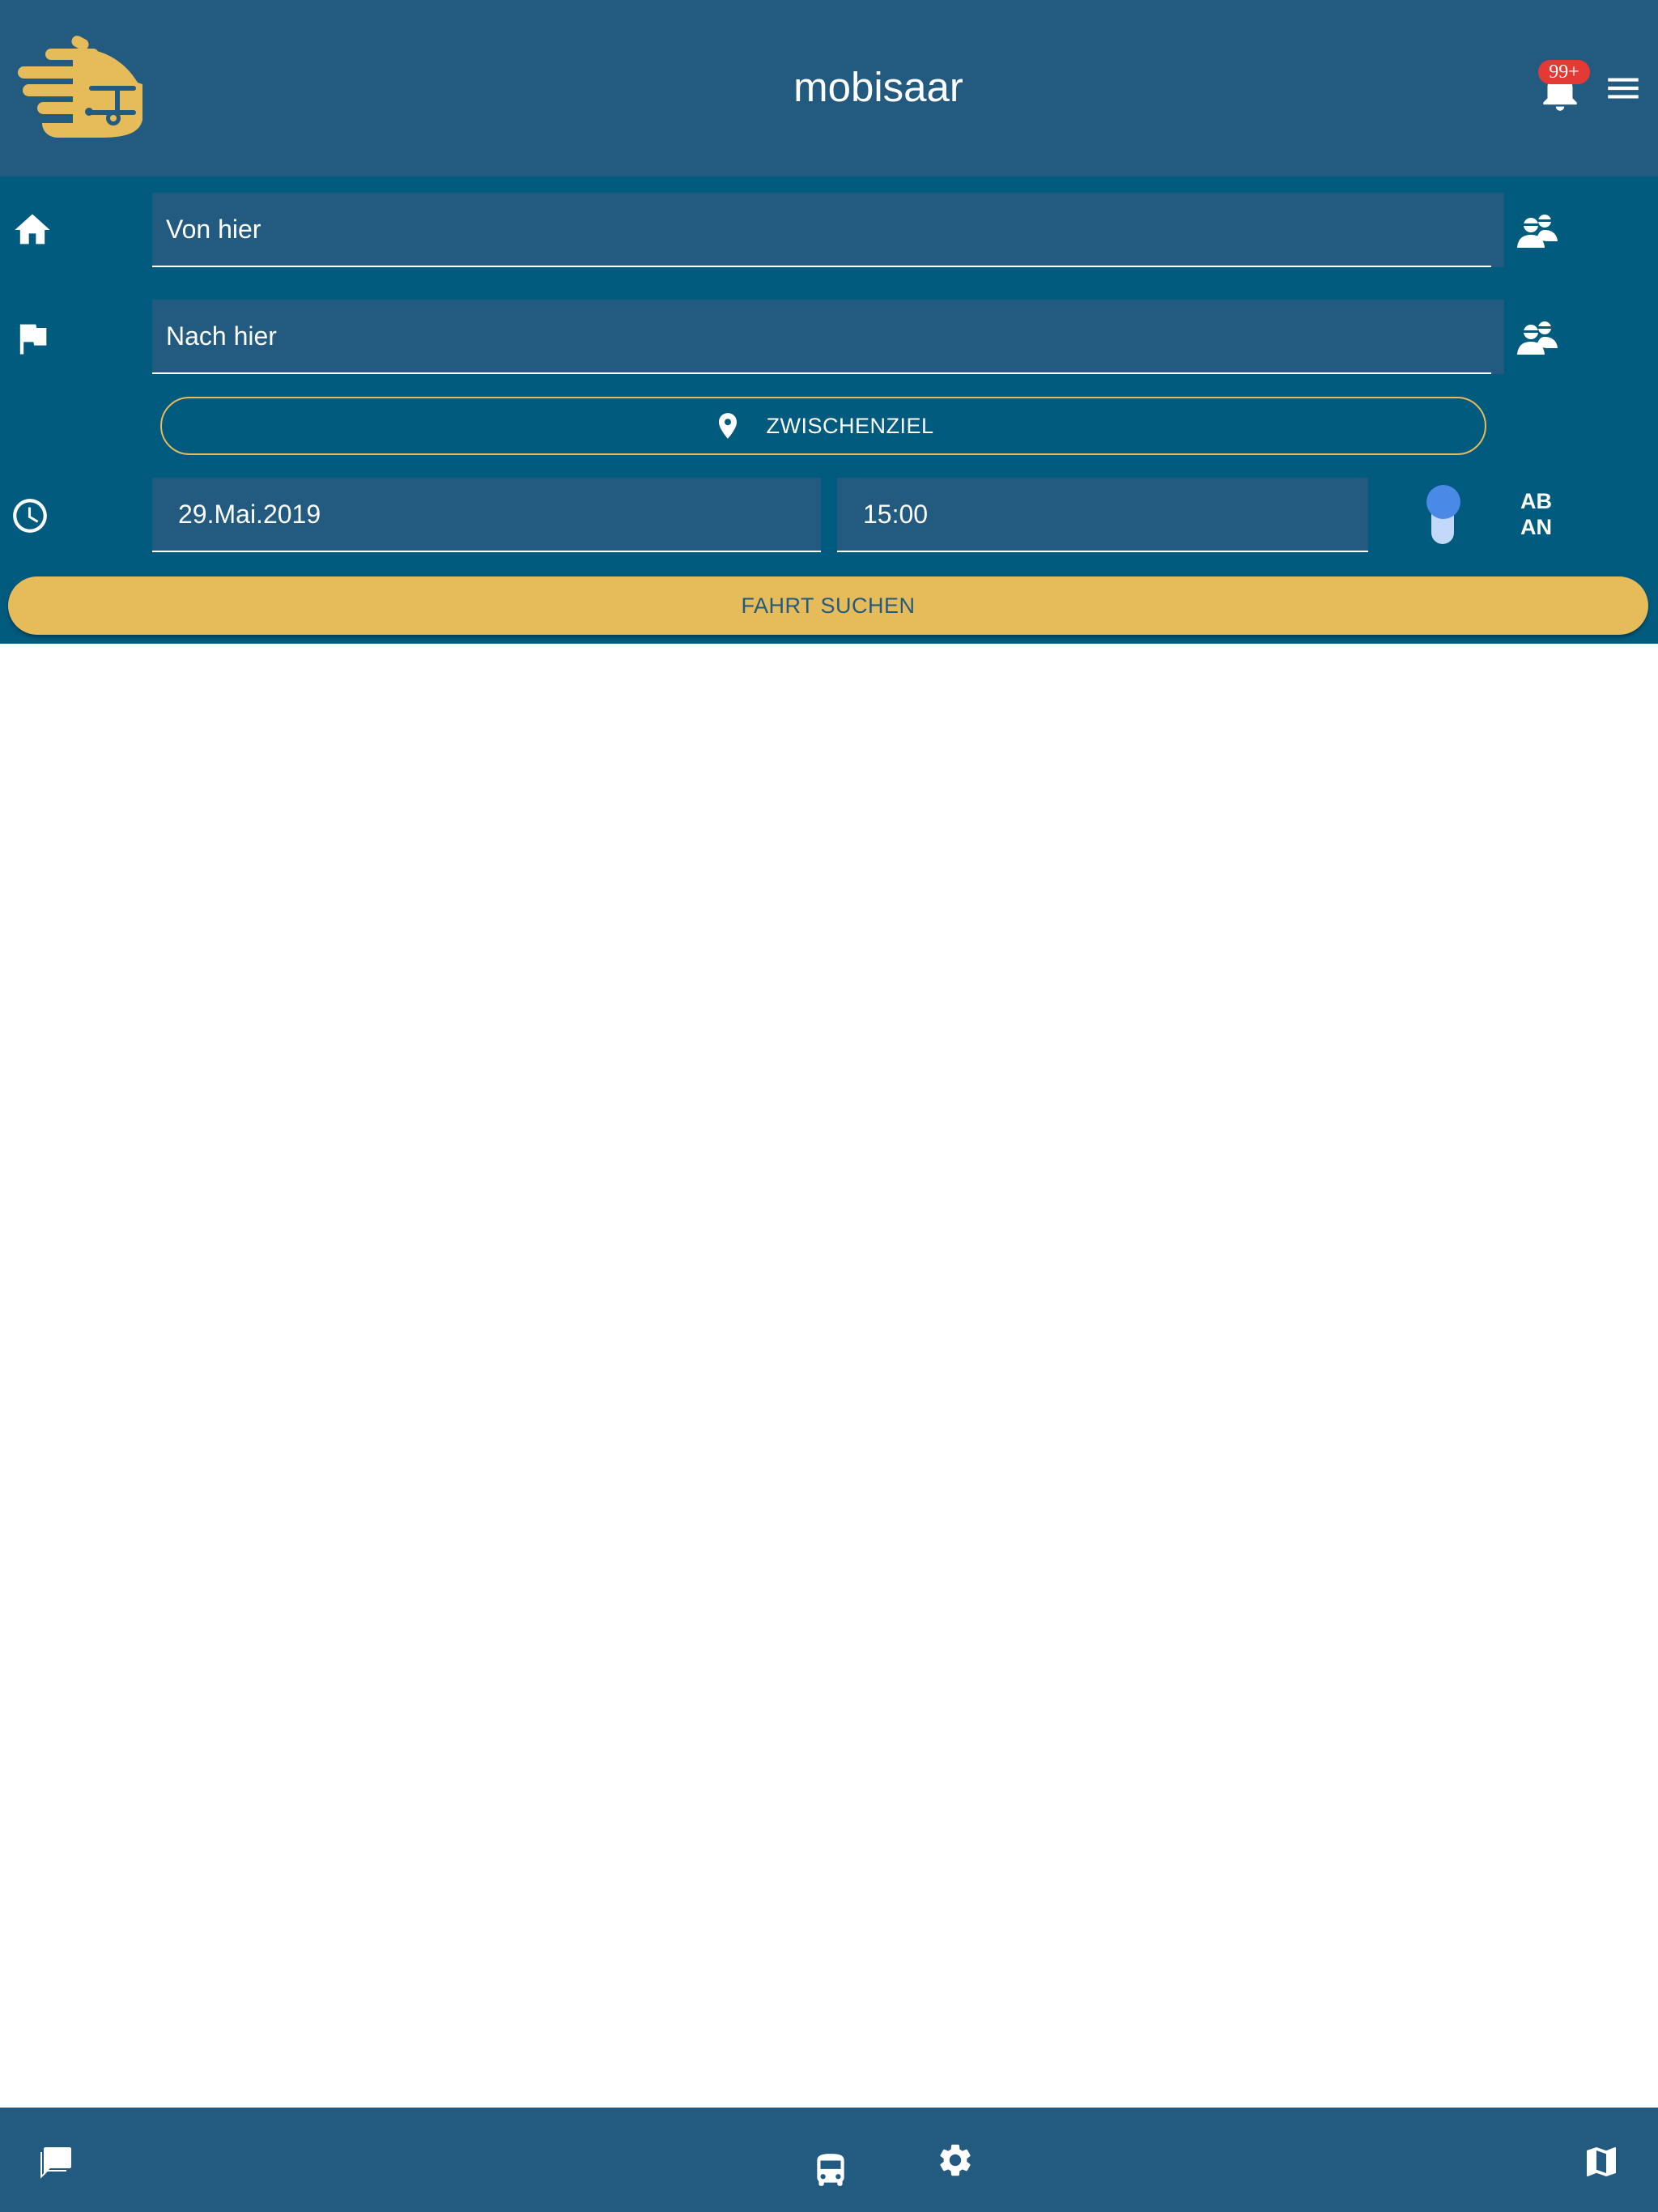 The image size is (1658, 2212). I want to click on to-input: Nach hier, so click(821, 337).